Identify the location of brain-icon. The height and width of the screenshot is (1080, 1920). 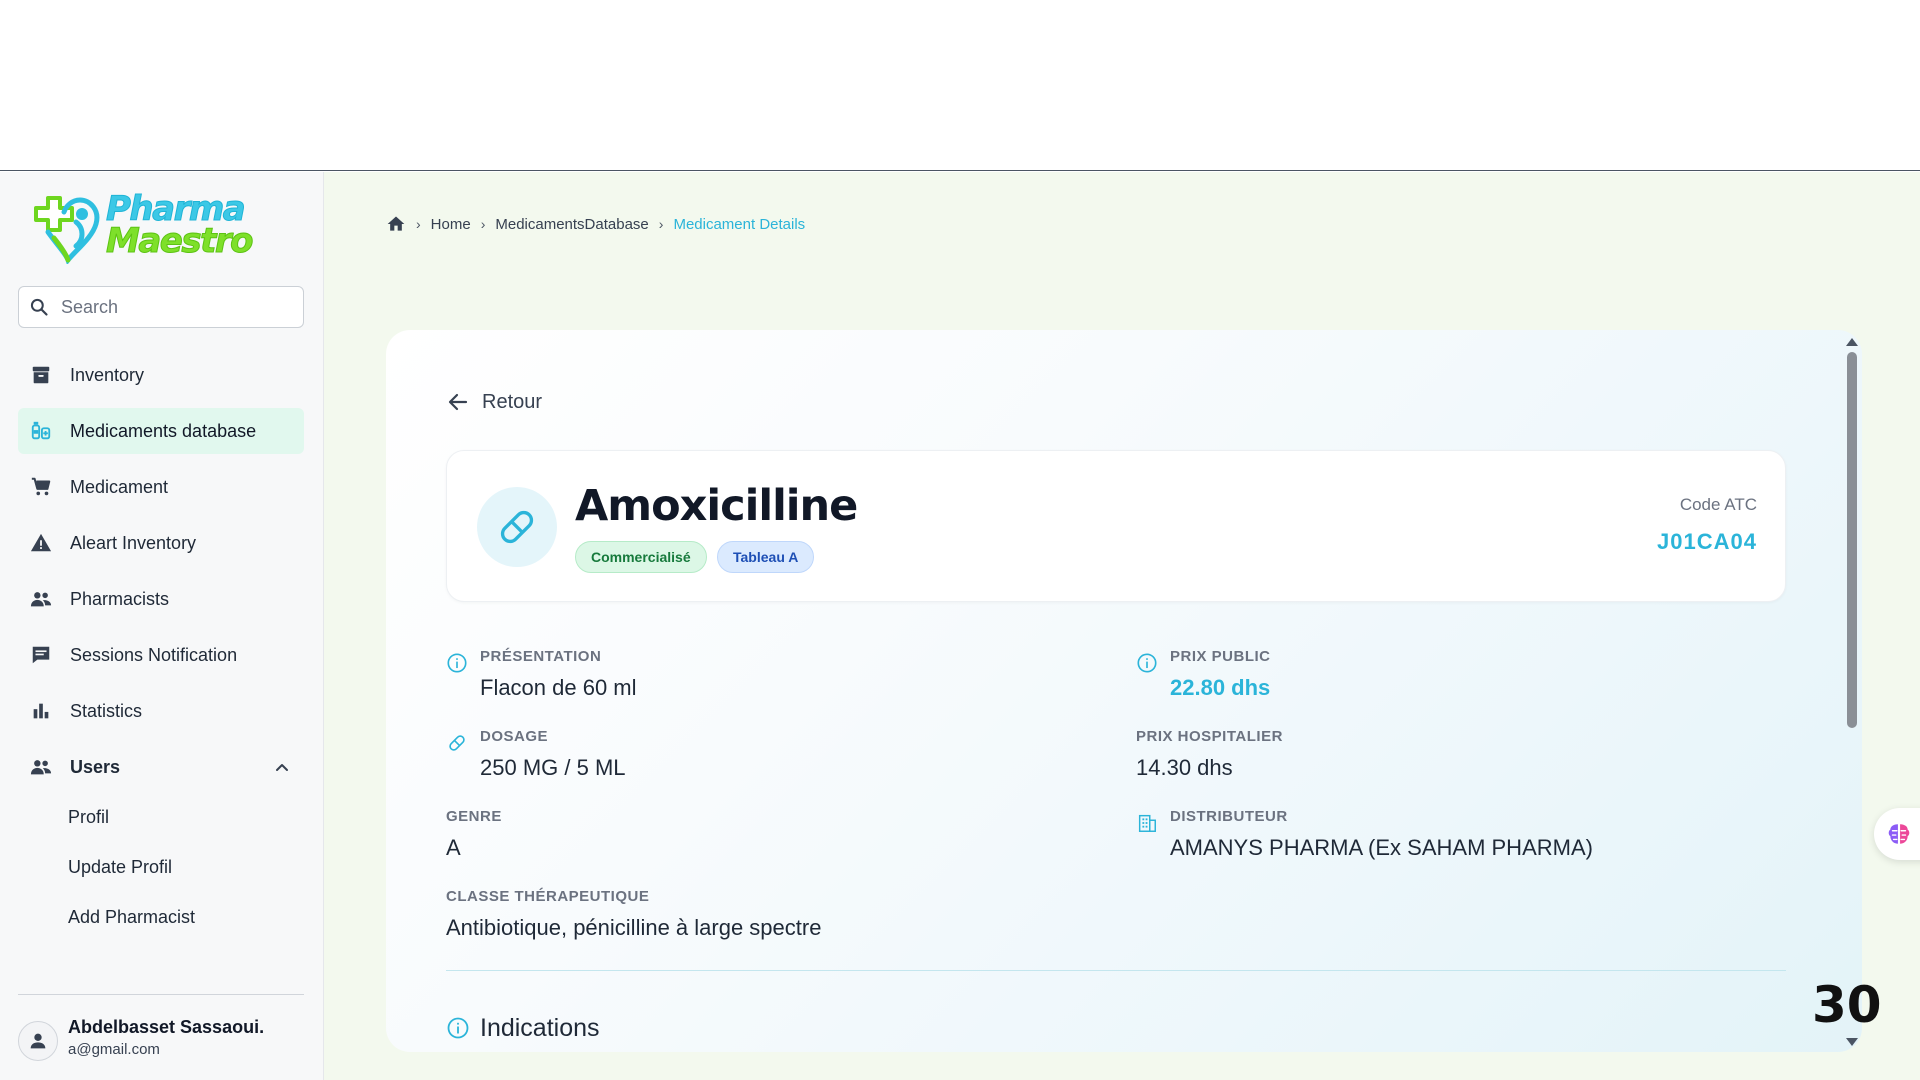
(1899, 834).